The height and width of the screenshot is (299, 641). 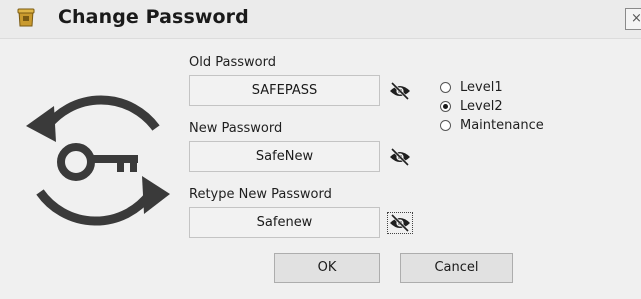 What do you see at coordinates (481, 106) in the screenshot?
I see `radio-label: Level2` at bounding box center [481, 106].